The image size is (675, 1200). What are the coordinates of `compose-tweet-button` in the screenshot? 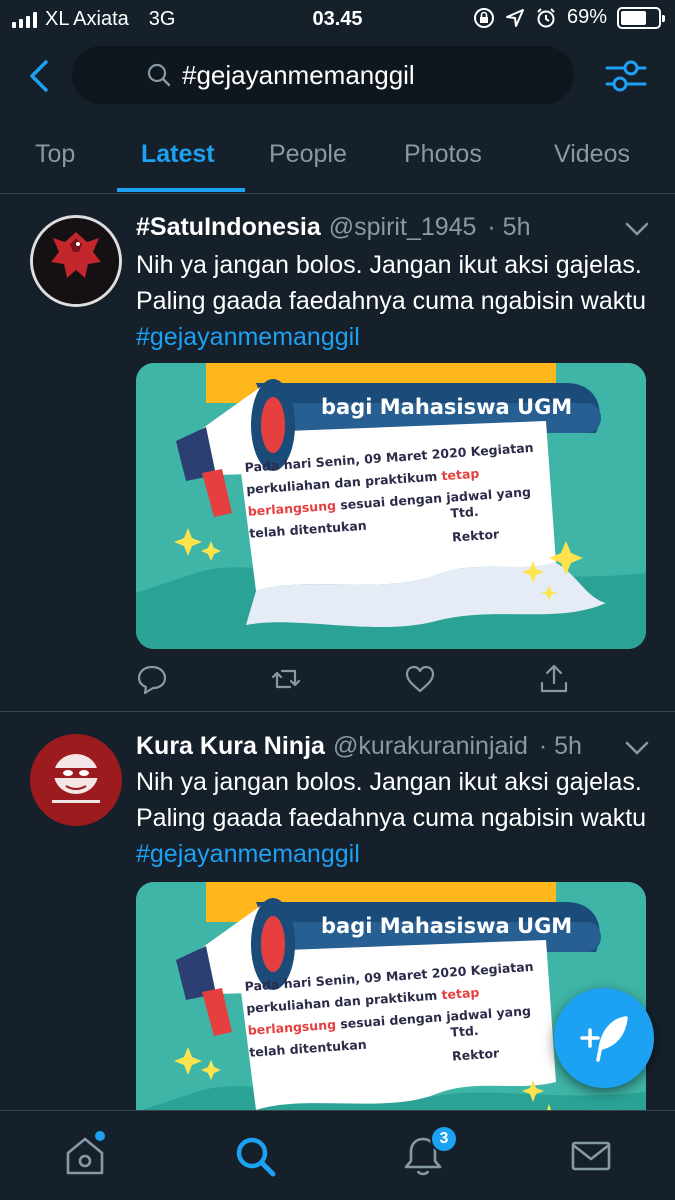 It's located at (604, 1038).